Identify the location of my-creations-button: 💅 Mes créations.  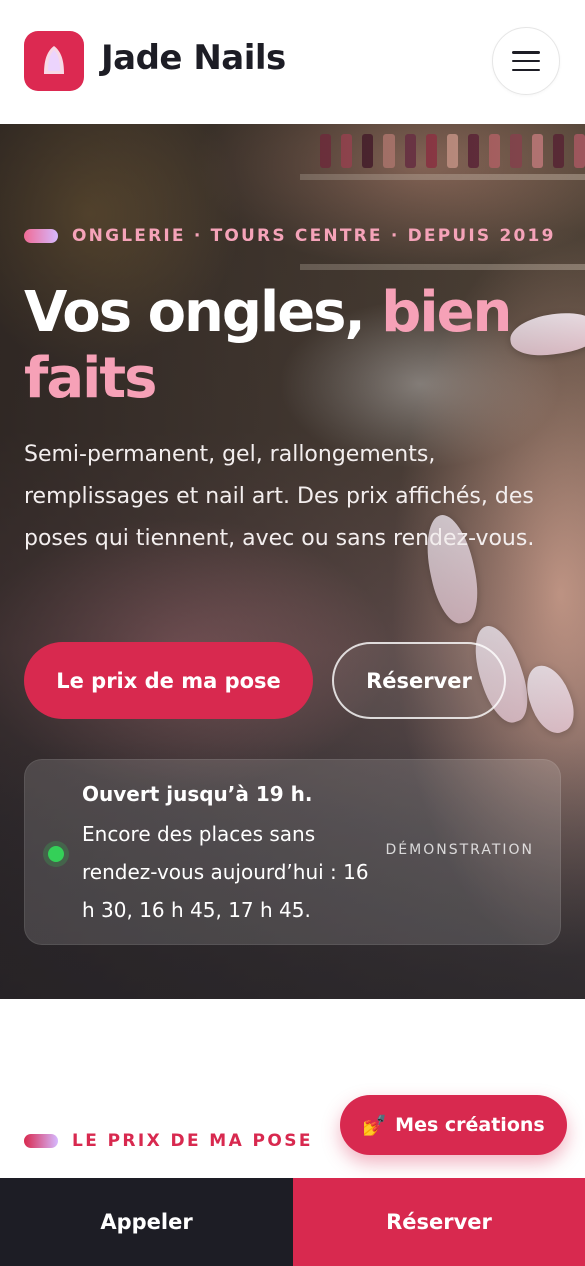
(453, 1125).